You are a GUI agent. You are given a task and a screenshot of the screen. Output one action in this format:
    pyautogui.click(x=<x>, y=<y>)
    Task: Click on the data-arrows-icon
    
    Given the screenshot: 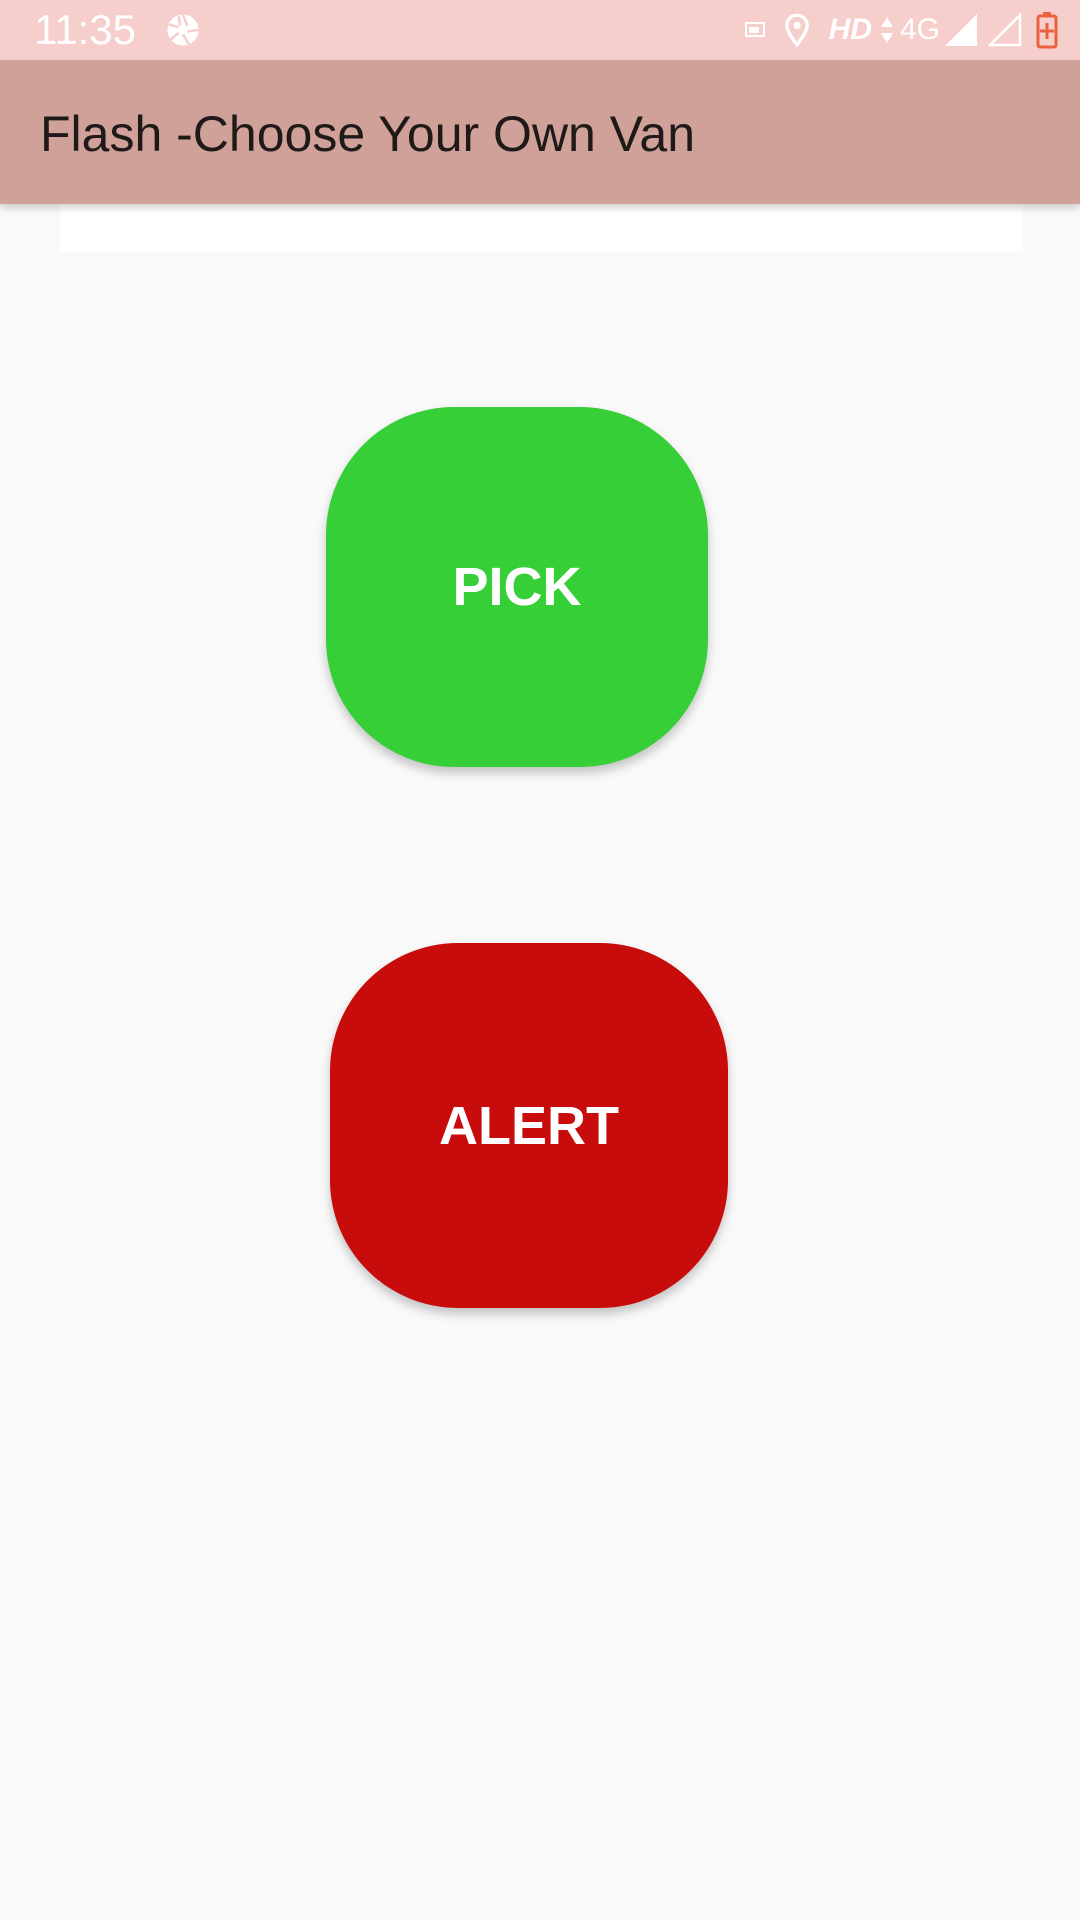 What is the action you would take?
    pyautogui.click(x=886, y=30)
    